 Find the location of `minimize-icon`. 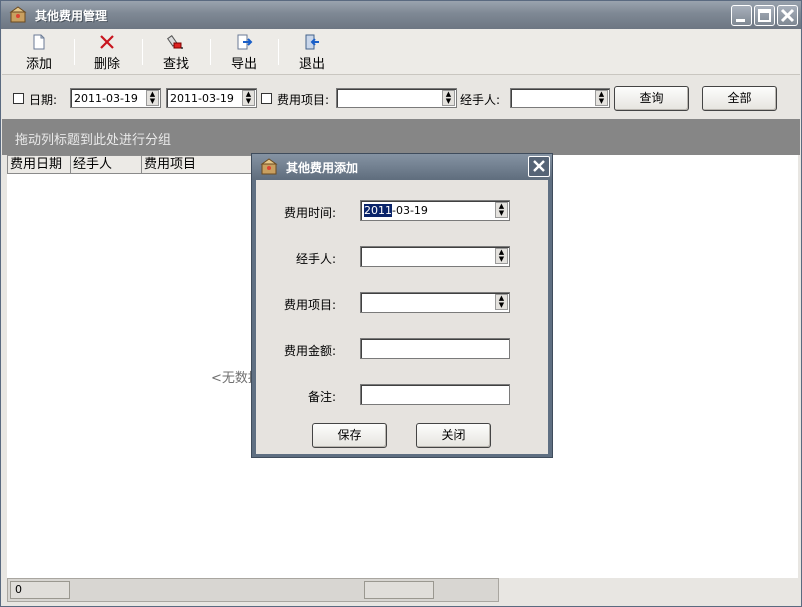

minimize-icon is located at coordinates (740, 20).